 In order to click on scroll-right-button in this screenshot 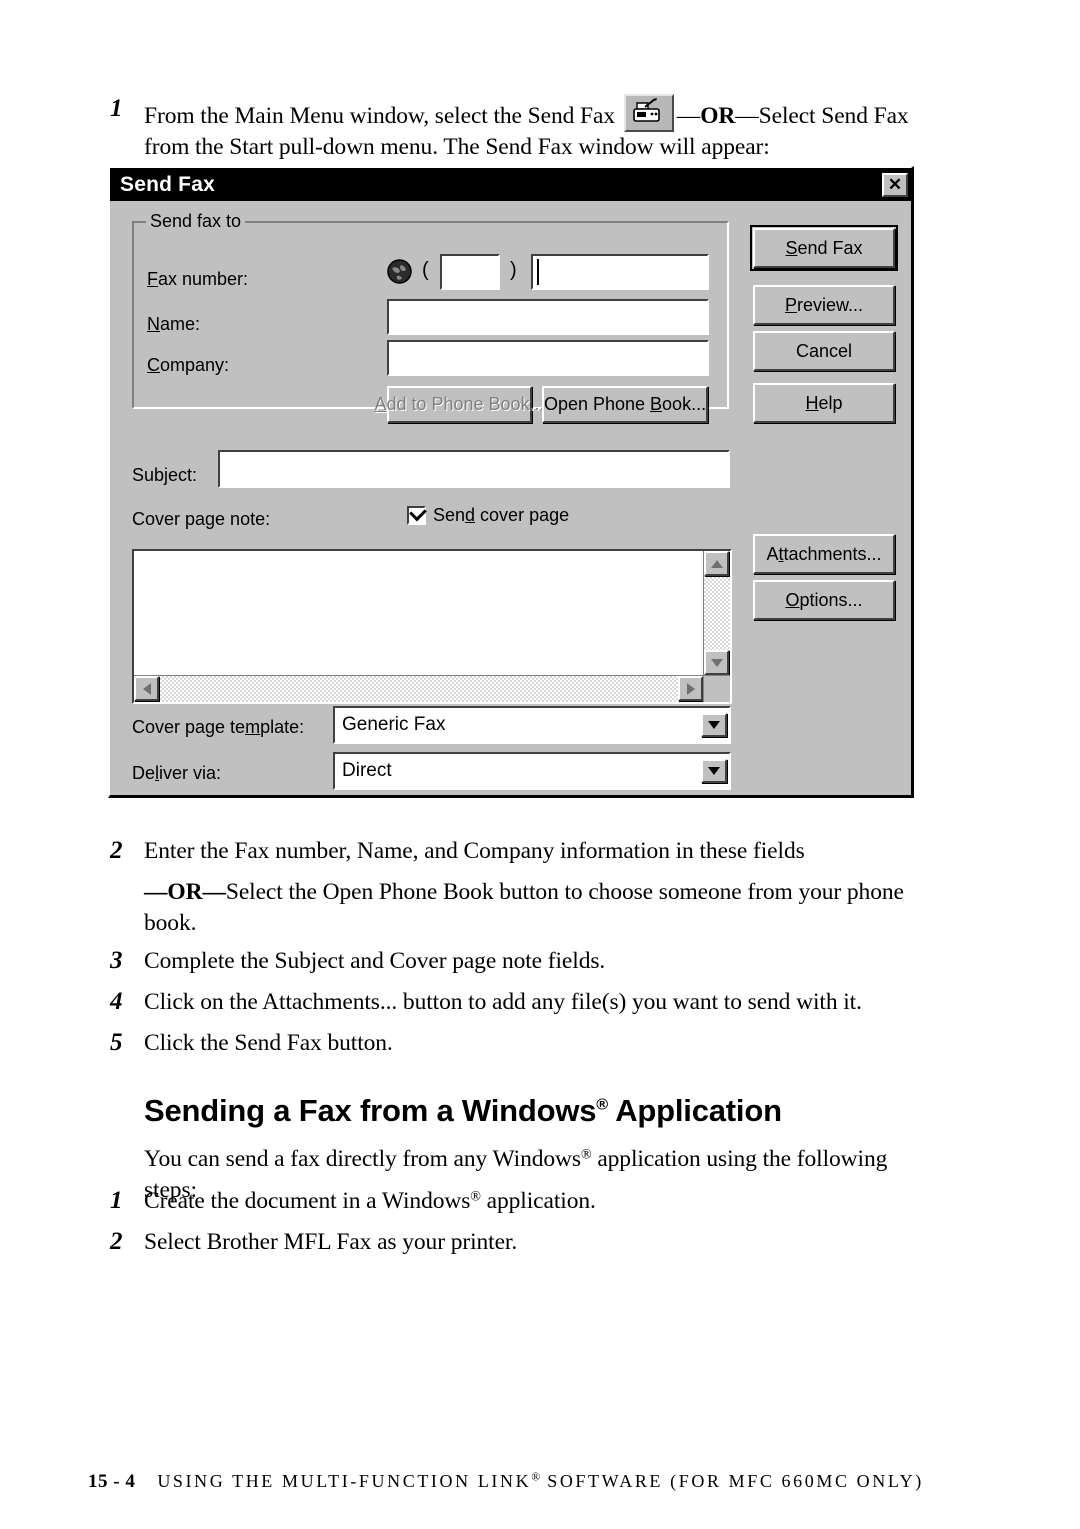, I will do `click(690, 688)`.